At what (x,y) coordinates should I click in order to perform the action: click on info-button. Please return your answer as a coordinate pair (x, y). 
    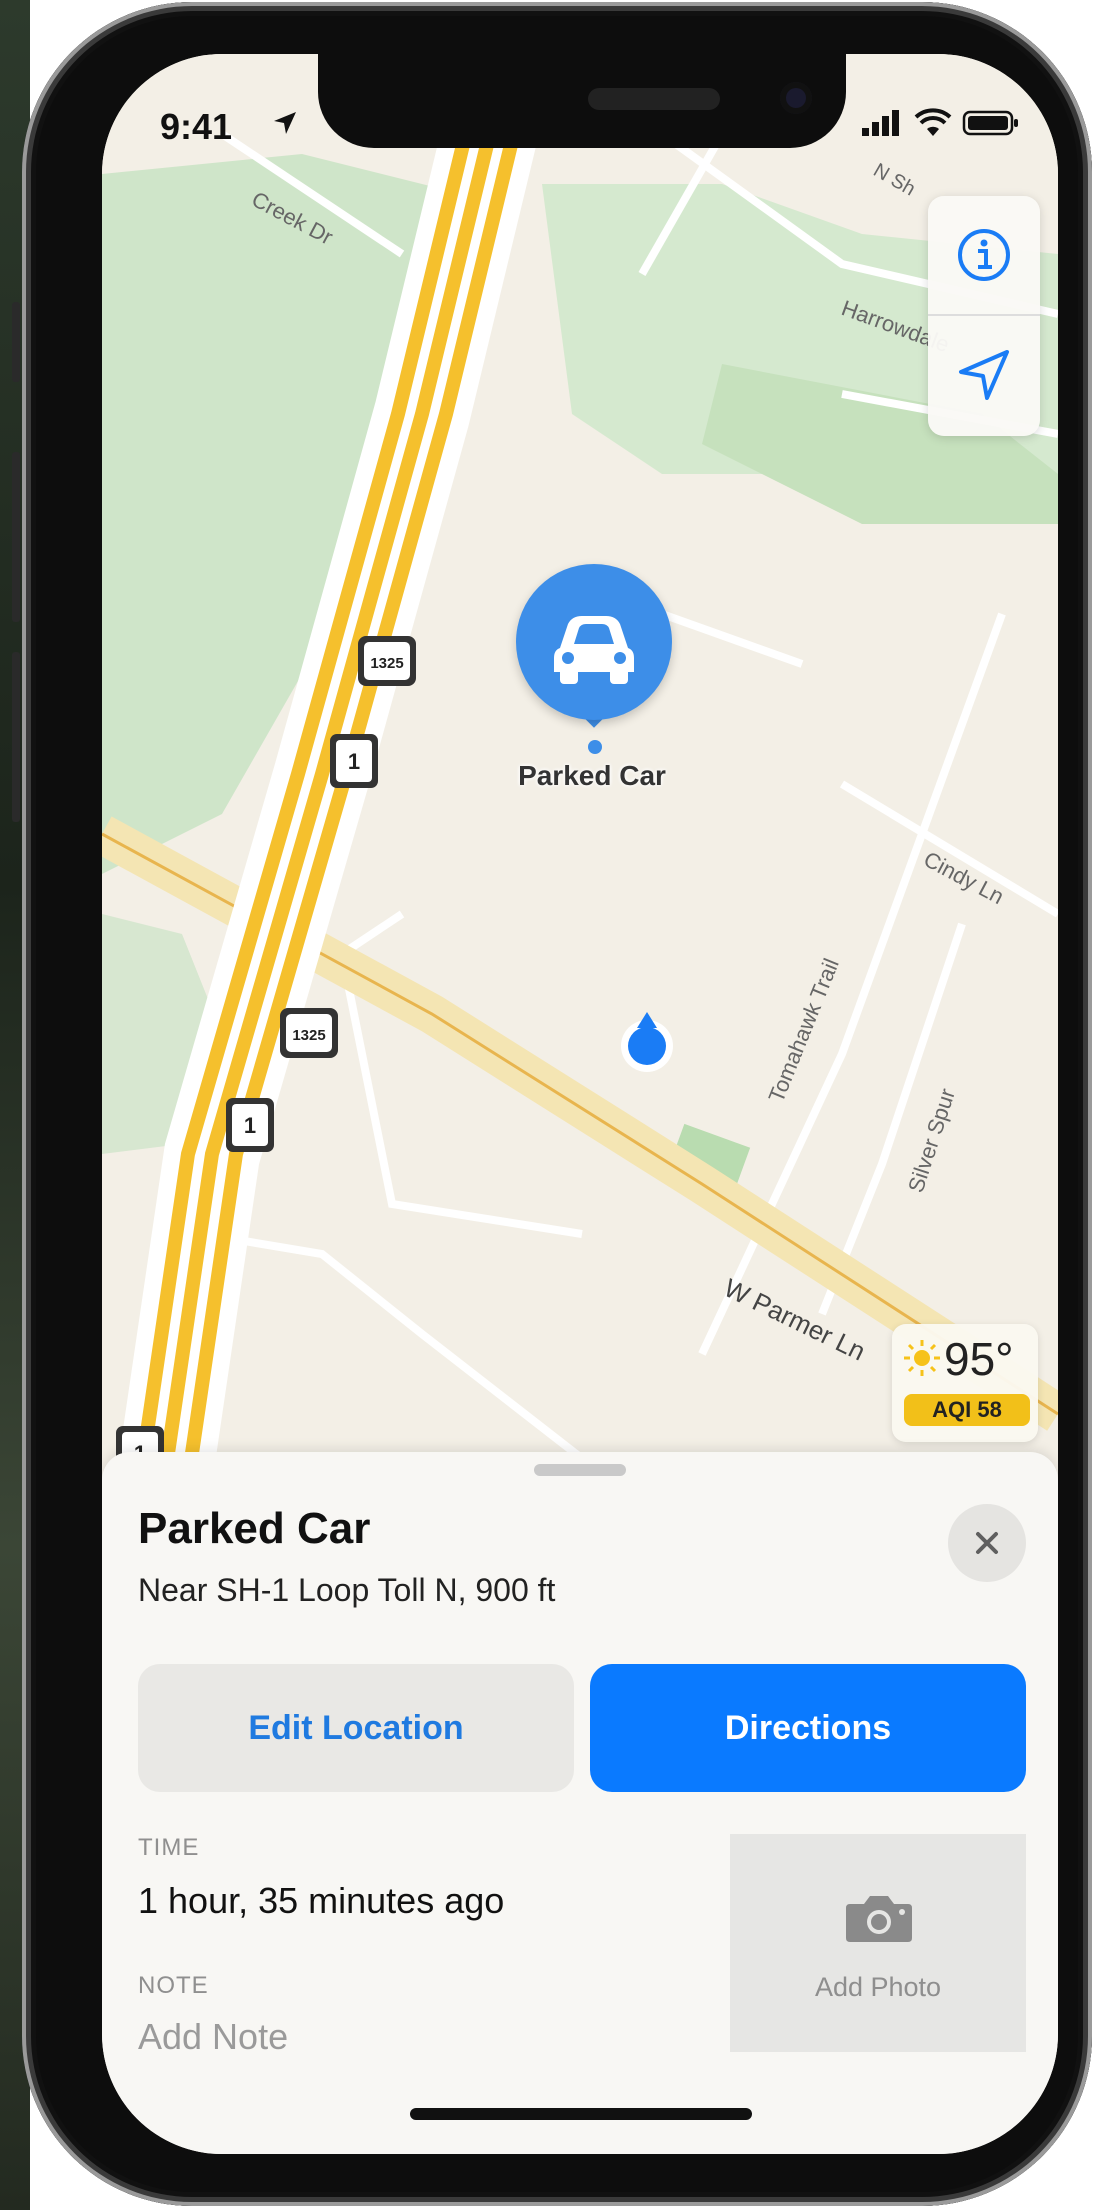
    Looking at the image, I should click on (984, 255).